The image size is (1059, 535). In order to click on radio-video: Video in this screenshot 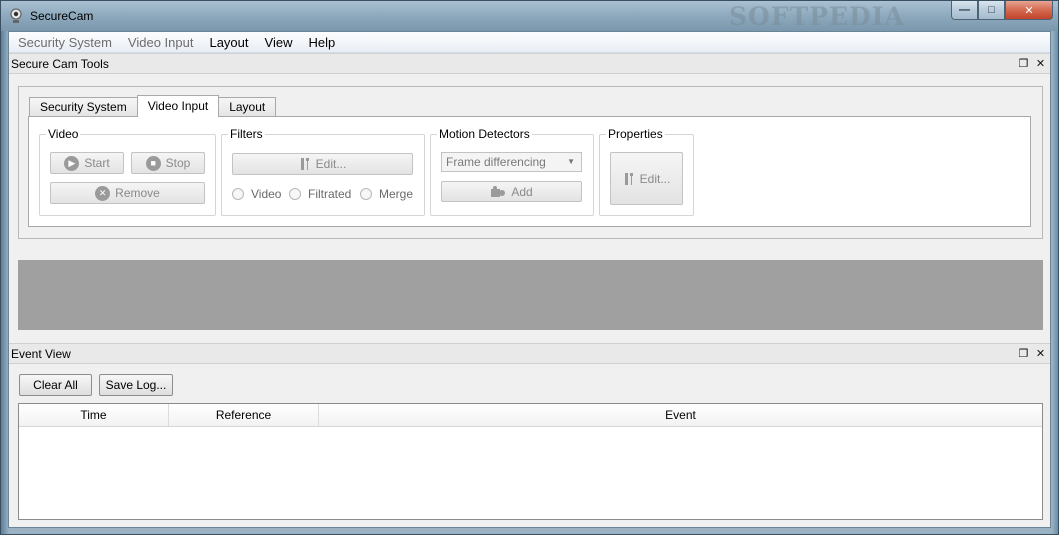, I will do `click(256, 194)`.